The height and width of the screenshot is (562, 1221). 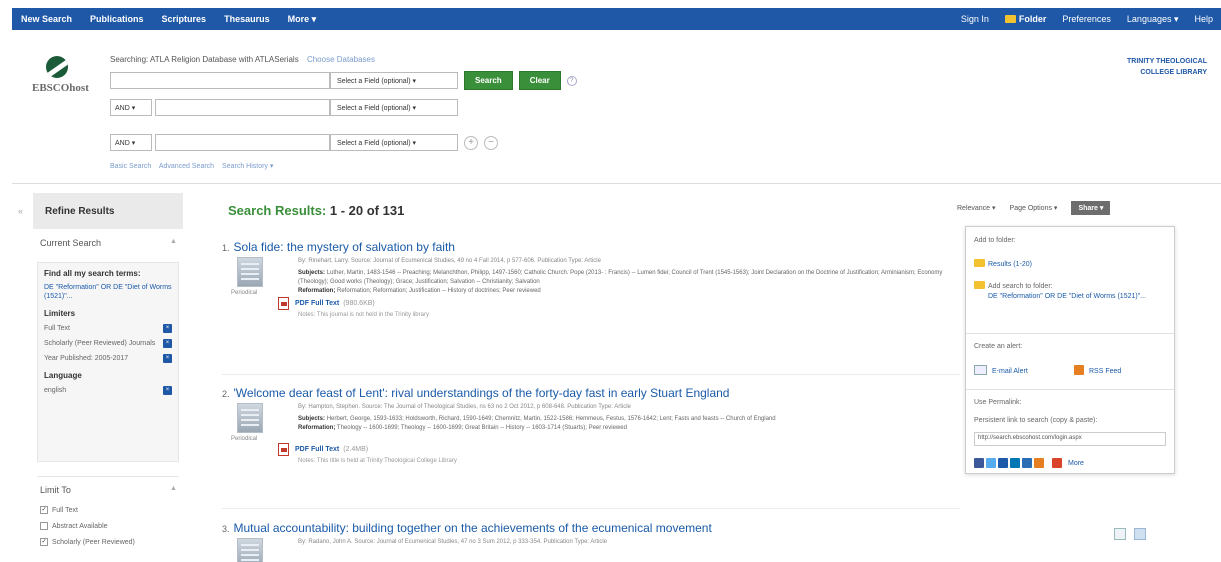 I want to click on field-select-2: Select a Field (optional) ▾, so click(x=394, y=107).